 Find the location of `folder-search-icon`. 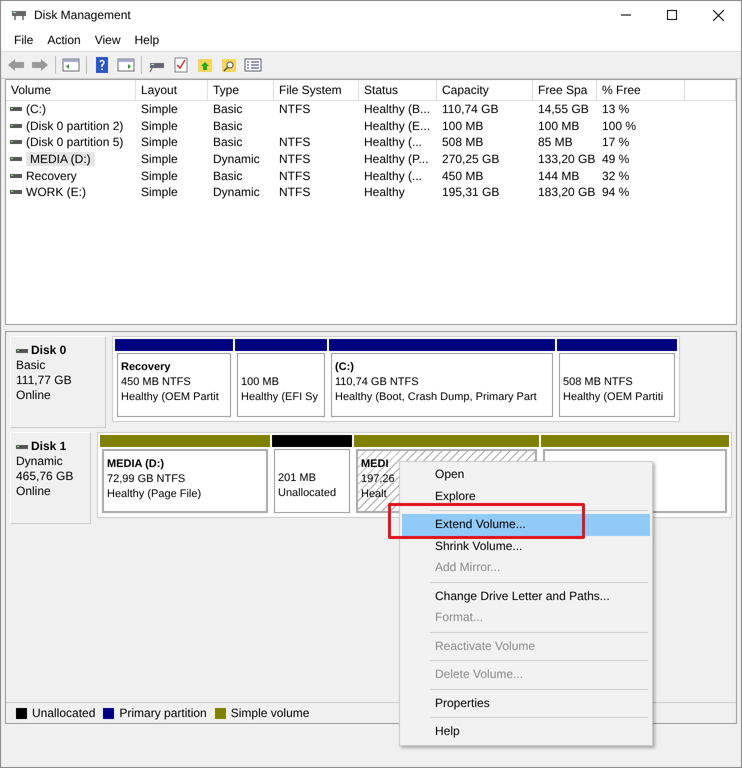

folder-search-icon is located at coordinates (229, 65).